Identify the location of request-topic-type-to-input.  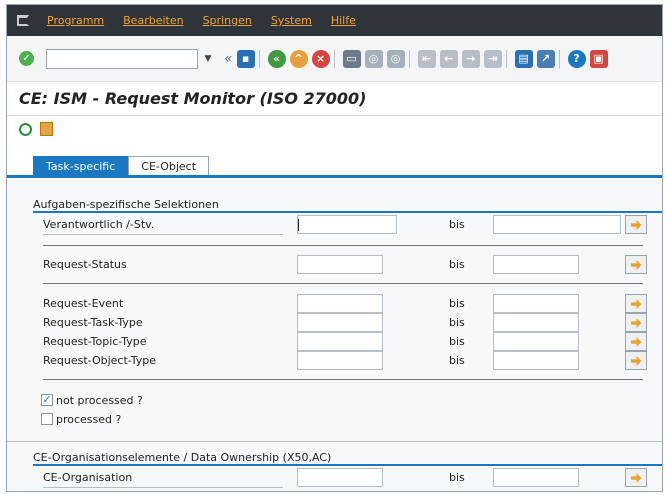
(536, 341).